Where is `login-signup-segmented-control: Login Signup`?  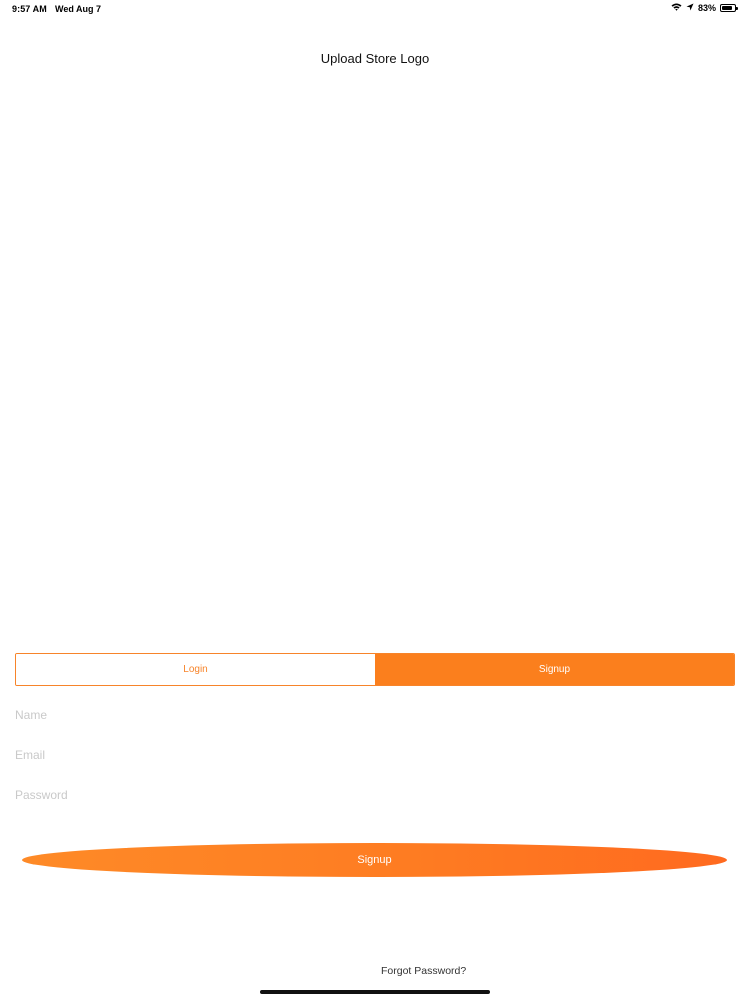
login-signup-segmented-control: Login Signup is located at coordinates (375, 669).